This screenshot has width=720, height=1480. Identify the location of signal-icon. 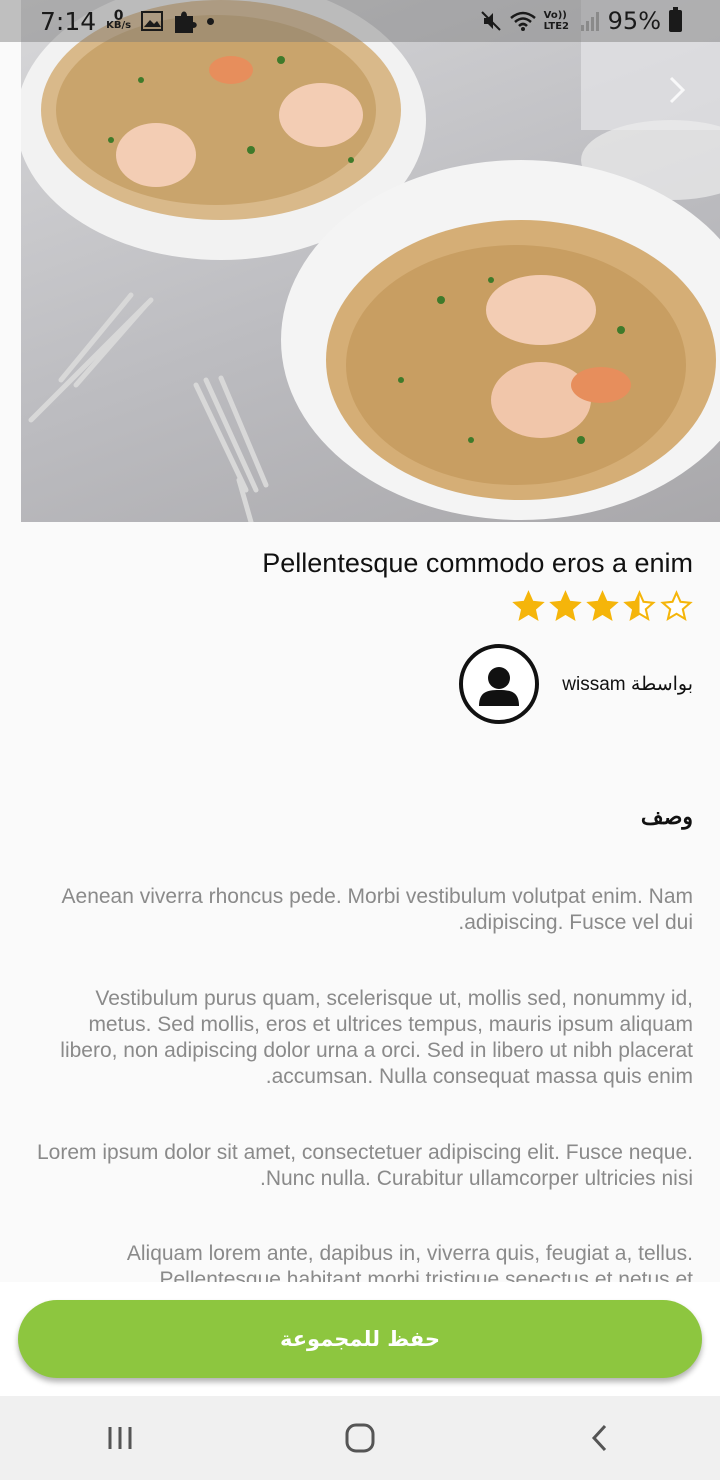
(589, 21).